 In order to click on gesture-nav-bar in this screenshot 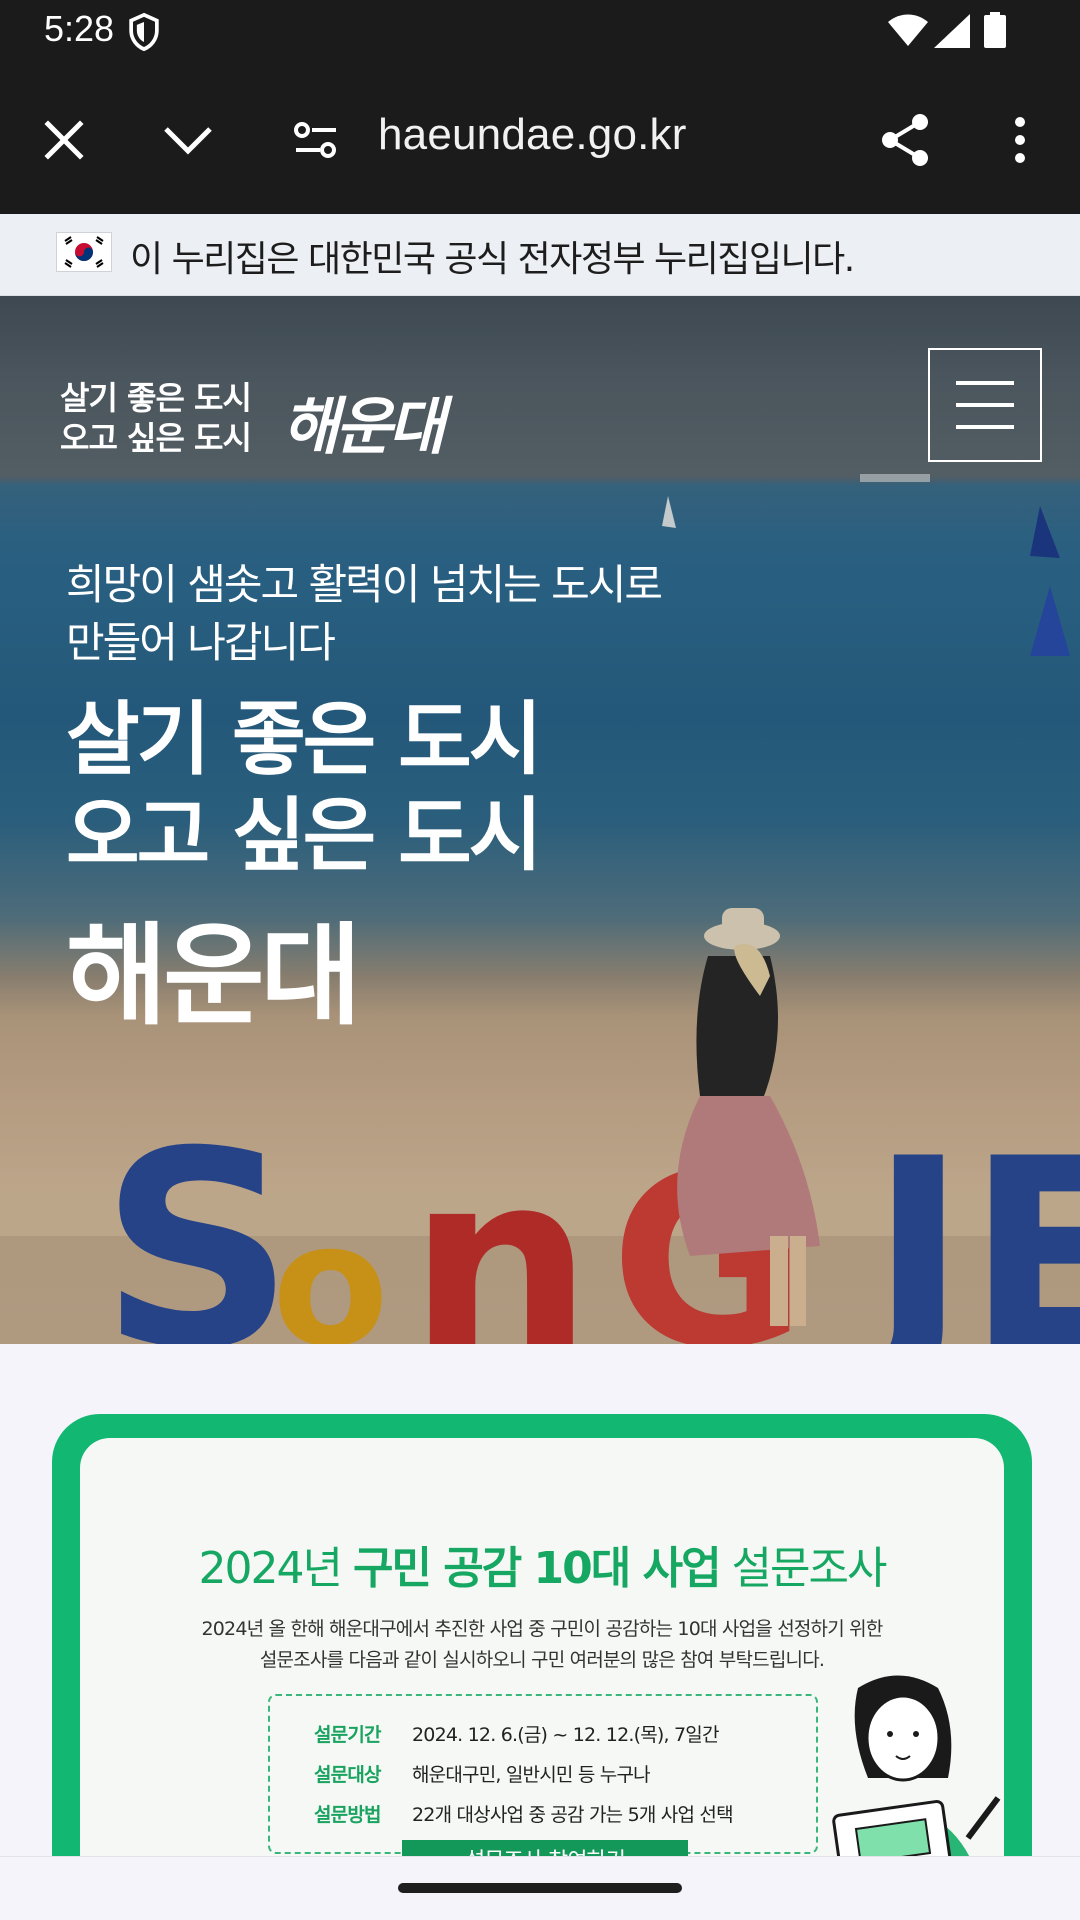, I will do `click(540, 1888)`.